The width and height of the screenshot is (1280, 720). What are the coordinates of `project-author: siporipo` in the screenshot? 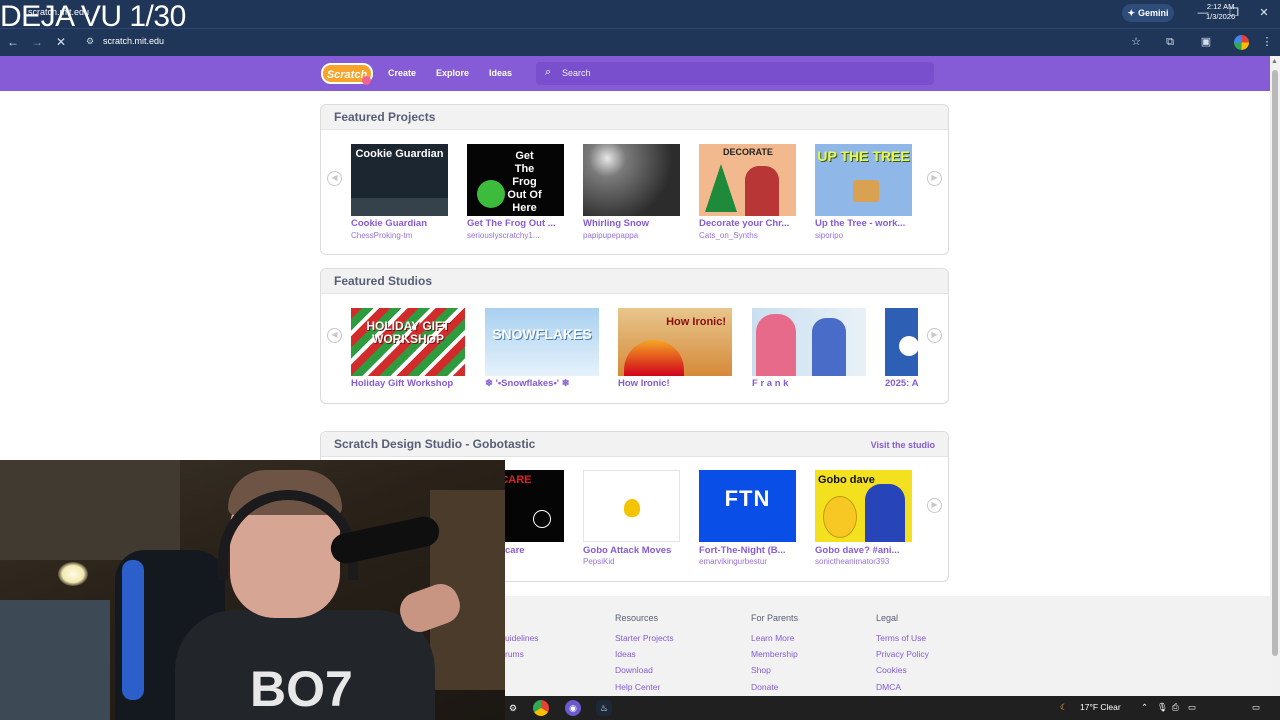 It's located at (863, 235).